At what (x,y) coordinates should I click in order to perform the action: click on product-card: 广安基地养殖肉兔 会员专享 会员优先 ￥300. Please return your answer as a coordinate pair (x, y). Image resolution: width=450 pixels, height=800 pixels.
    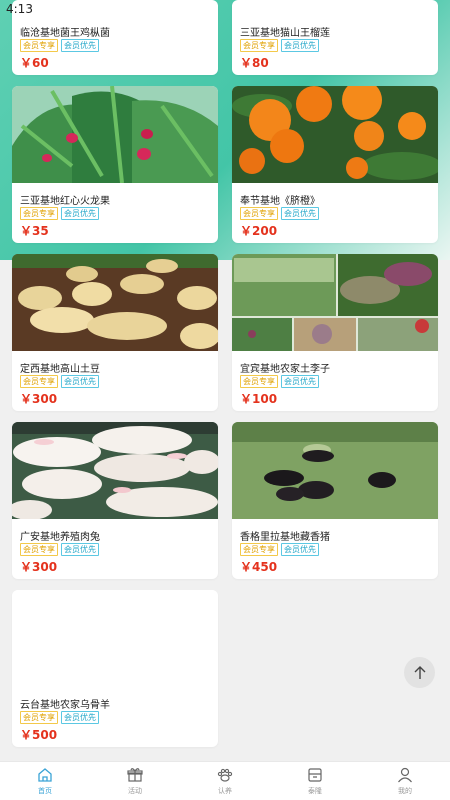
    Looking at the image, I should click on (115, 500).